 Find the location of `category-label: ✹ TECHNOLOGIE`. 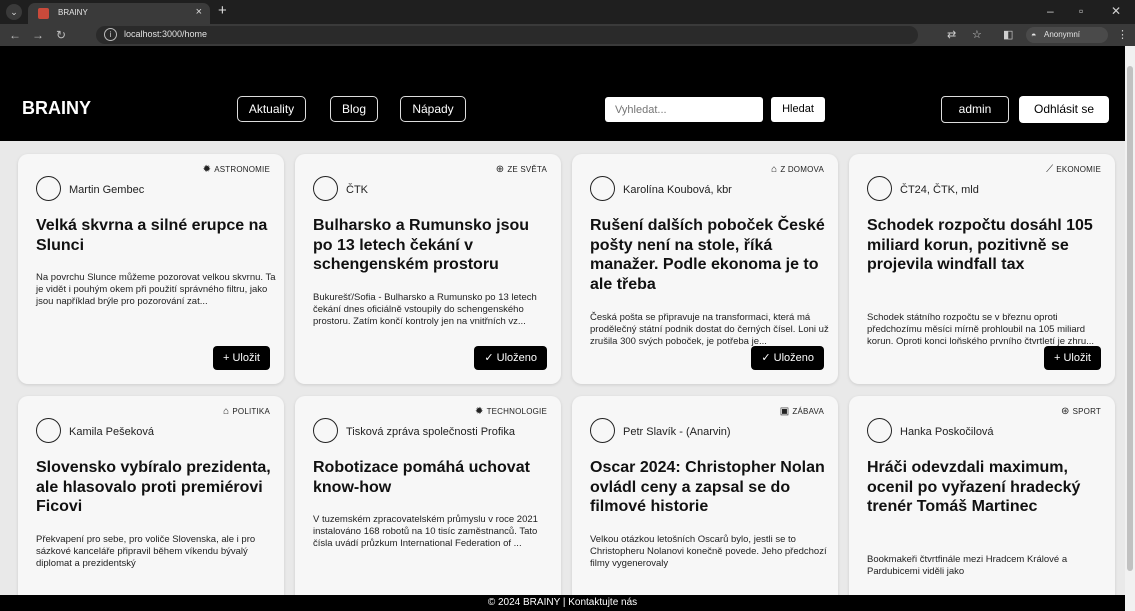

category-label: ✹ TECHNOLOGIE is located at coordinates (510, 411).